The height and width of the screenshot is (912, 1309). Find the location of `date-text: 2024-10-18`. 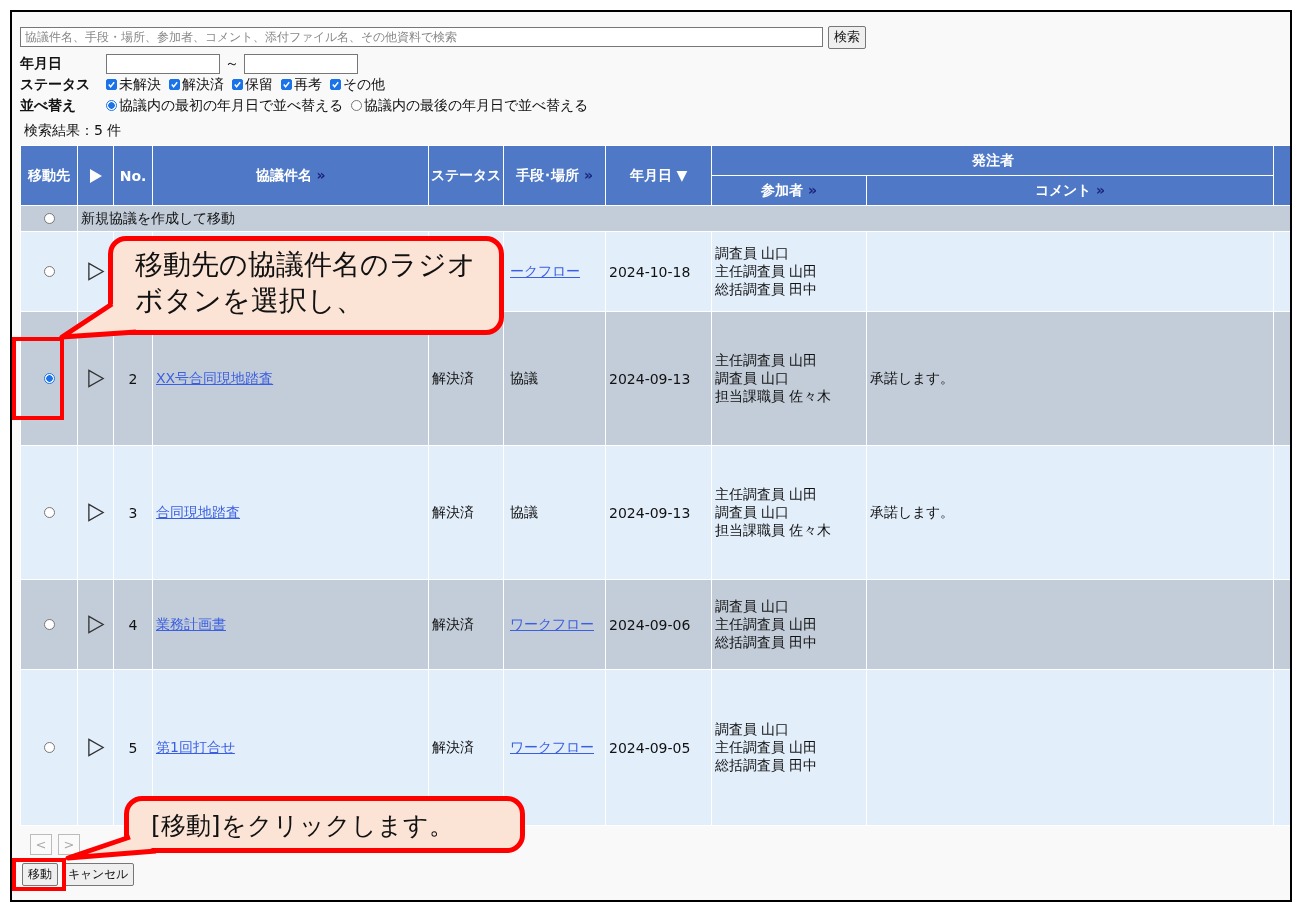

date-text: 2024-10-18 is located at coordinates (650, 271).